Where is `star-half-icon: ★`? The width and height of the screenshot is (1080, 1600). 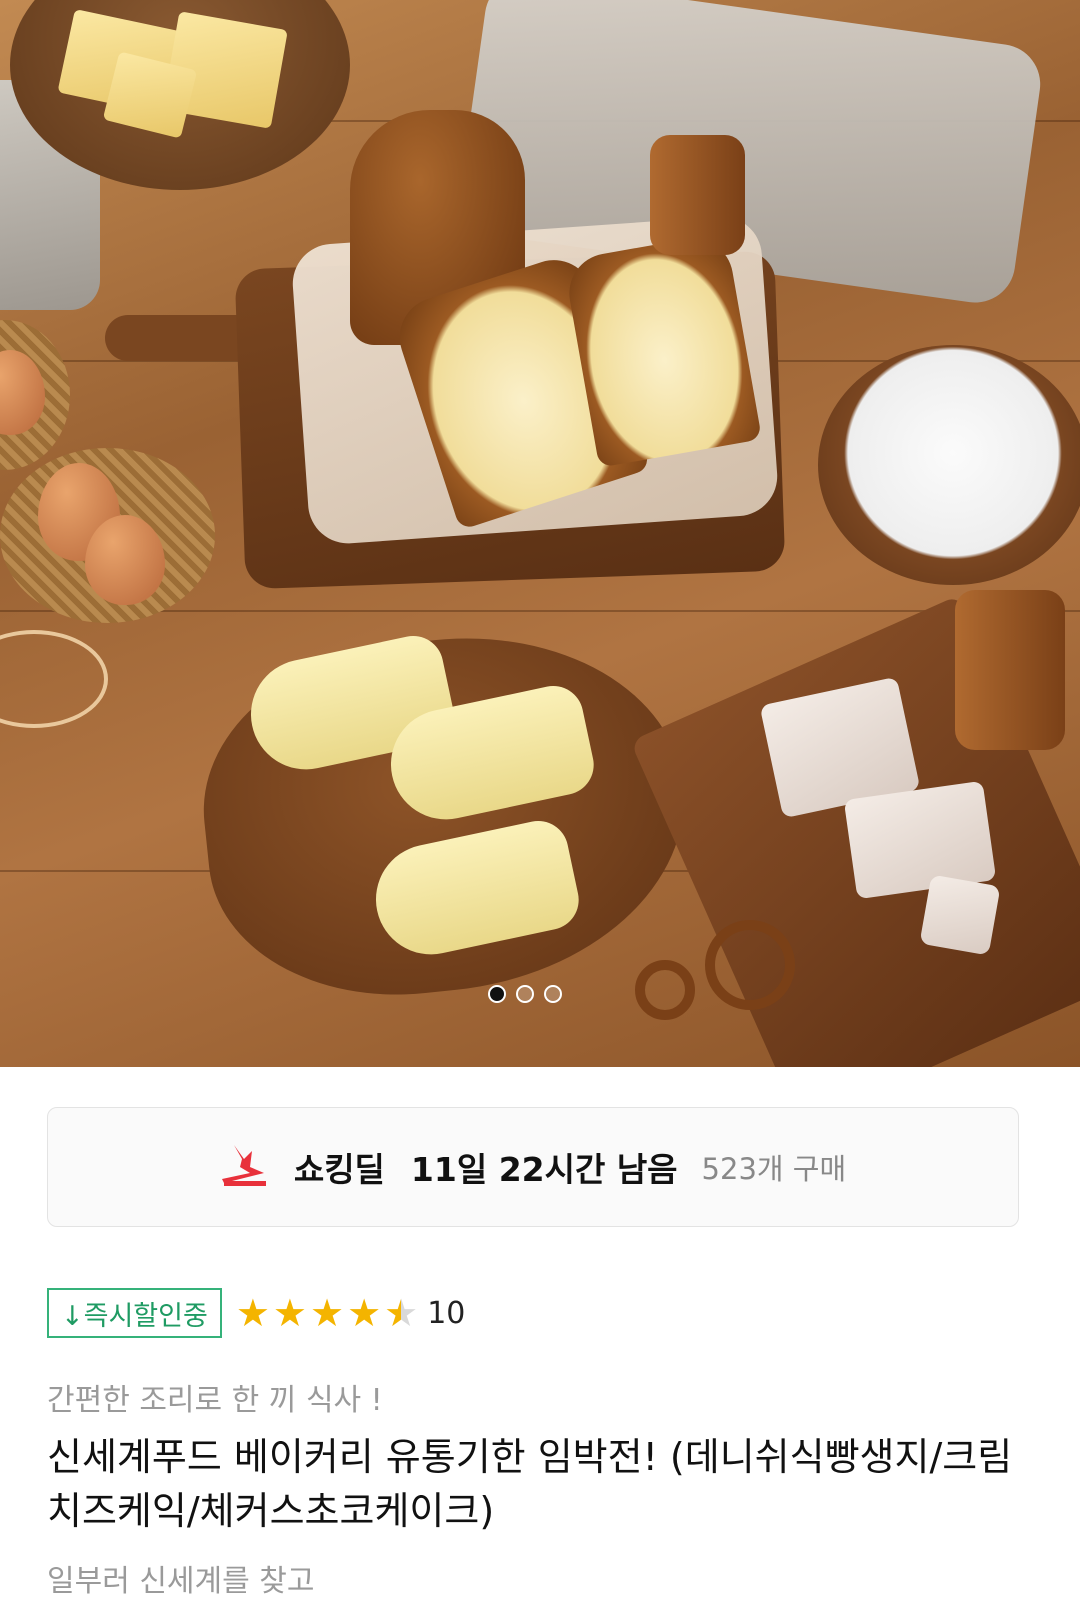 star-half-icon: ★ is located at coordinates (401, 1313).